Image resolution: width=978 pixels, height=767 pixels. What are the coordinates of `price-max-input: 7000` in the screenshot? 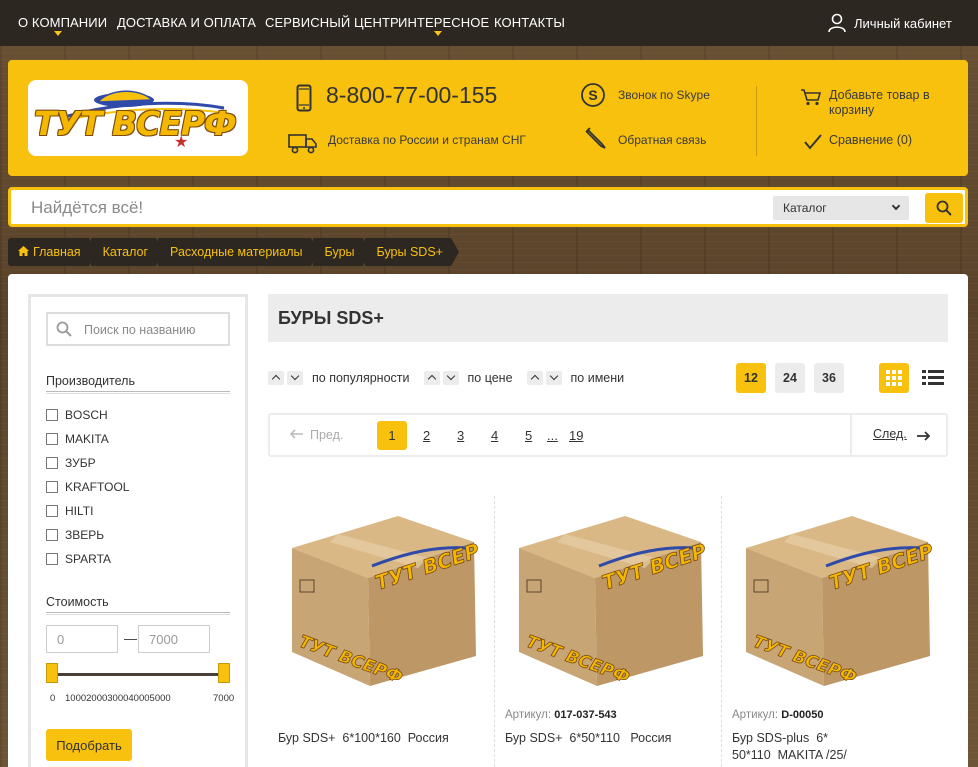 It's located at (174, 639).